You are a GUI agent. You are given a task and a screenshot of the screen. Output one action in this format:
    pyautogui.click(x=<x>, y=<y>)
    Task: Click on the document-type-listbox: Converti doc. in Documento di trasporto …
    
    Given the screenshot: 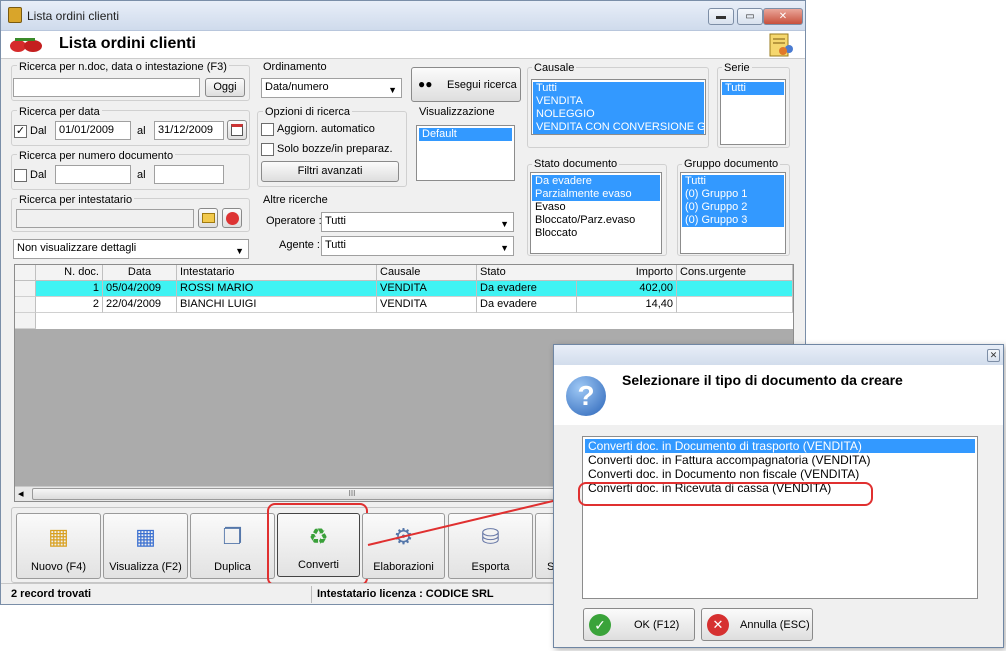 What is the action you would take?
    pyautogui.click(x=780, y=517)
    